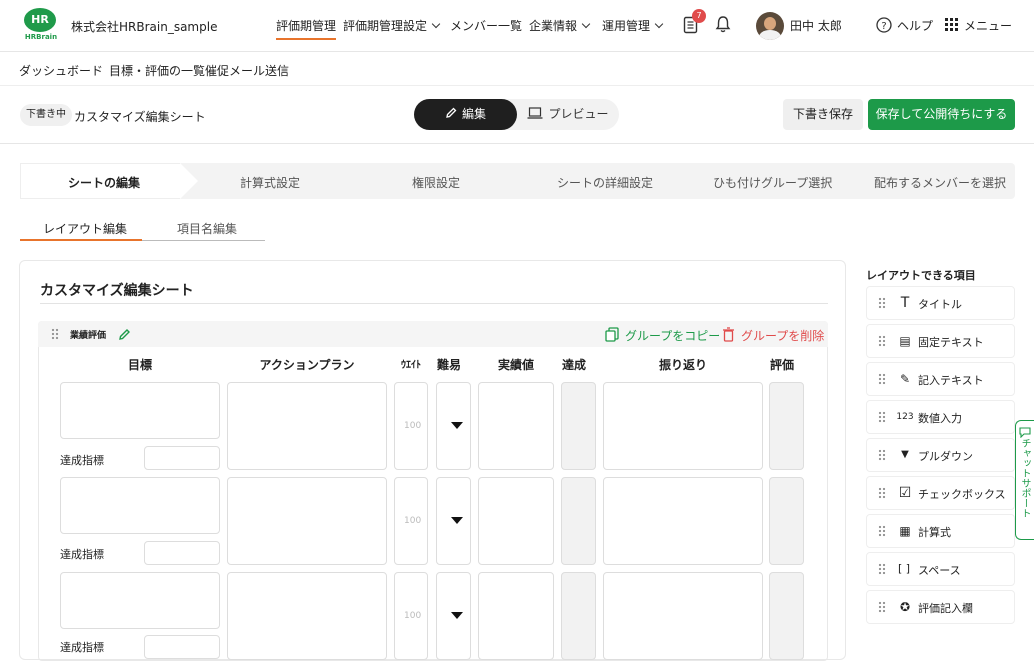  I want to click on step-permission: 権限設定, so click(436, 182).